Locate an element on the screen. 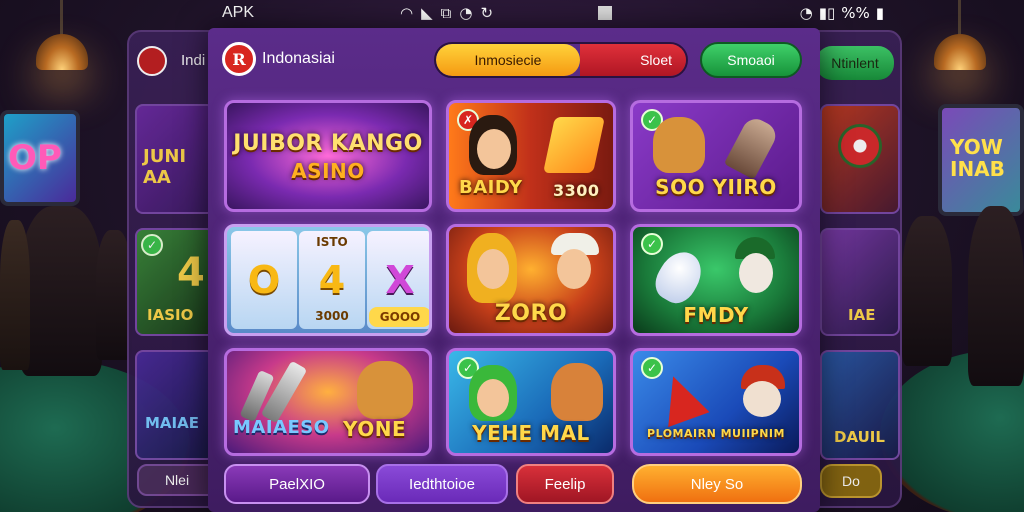  game-tile: ✓ FMDY is located at coordinates (716, 280).